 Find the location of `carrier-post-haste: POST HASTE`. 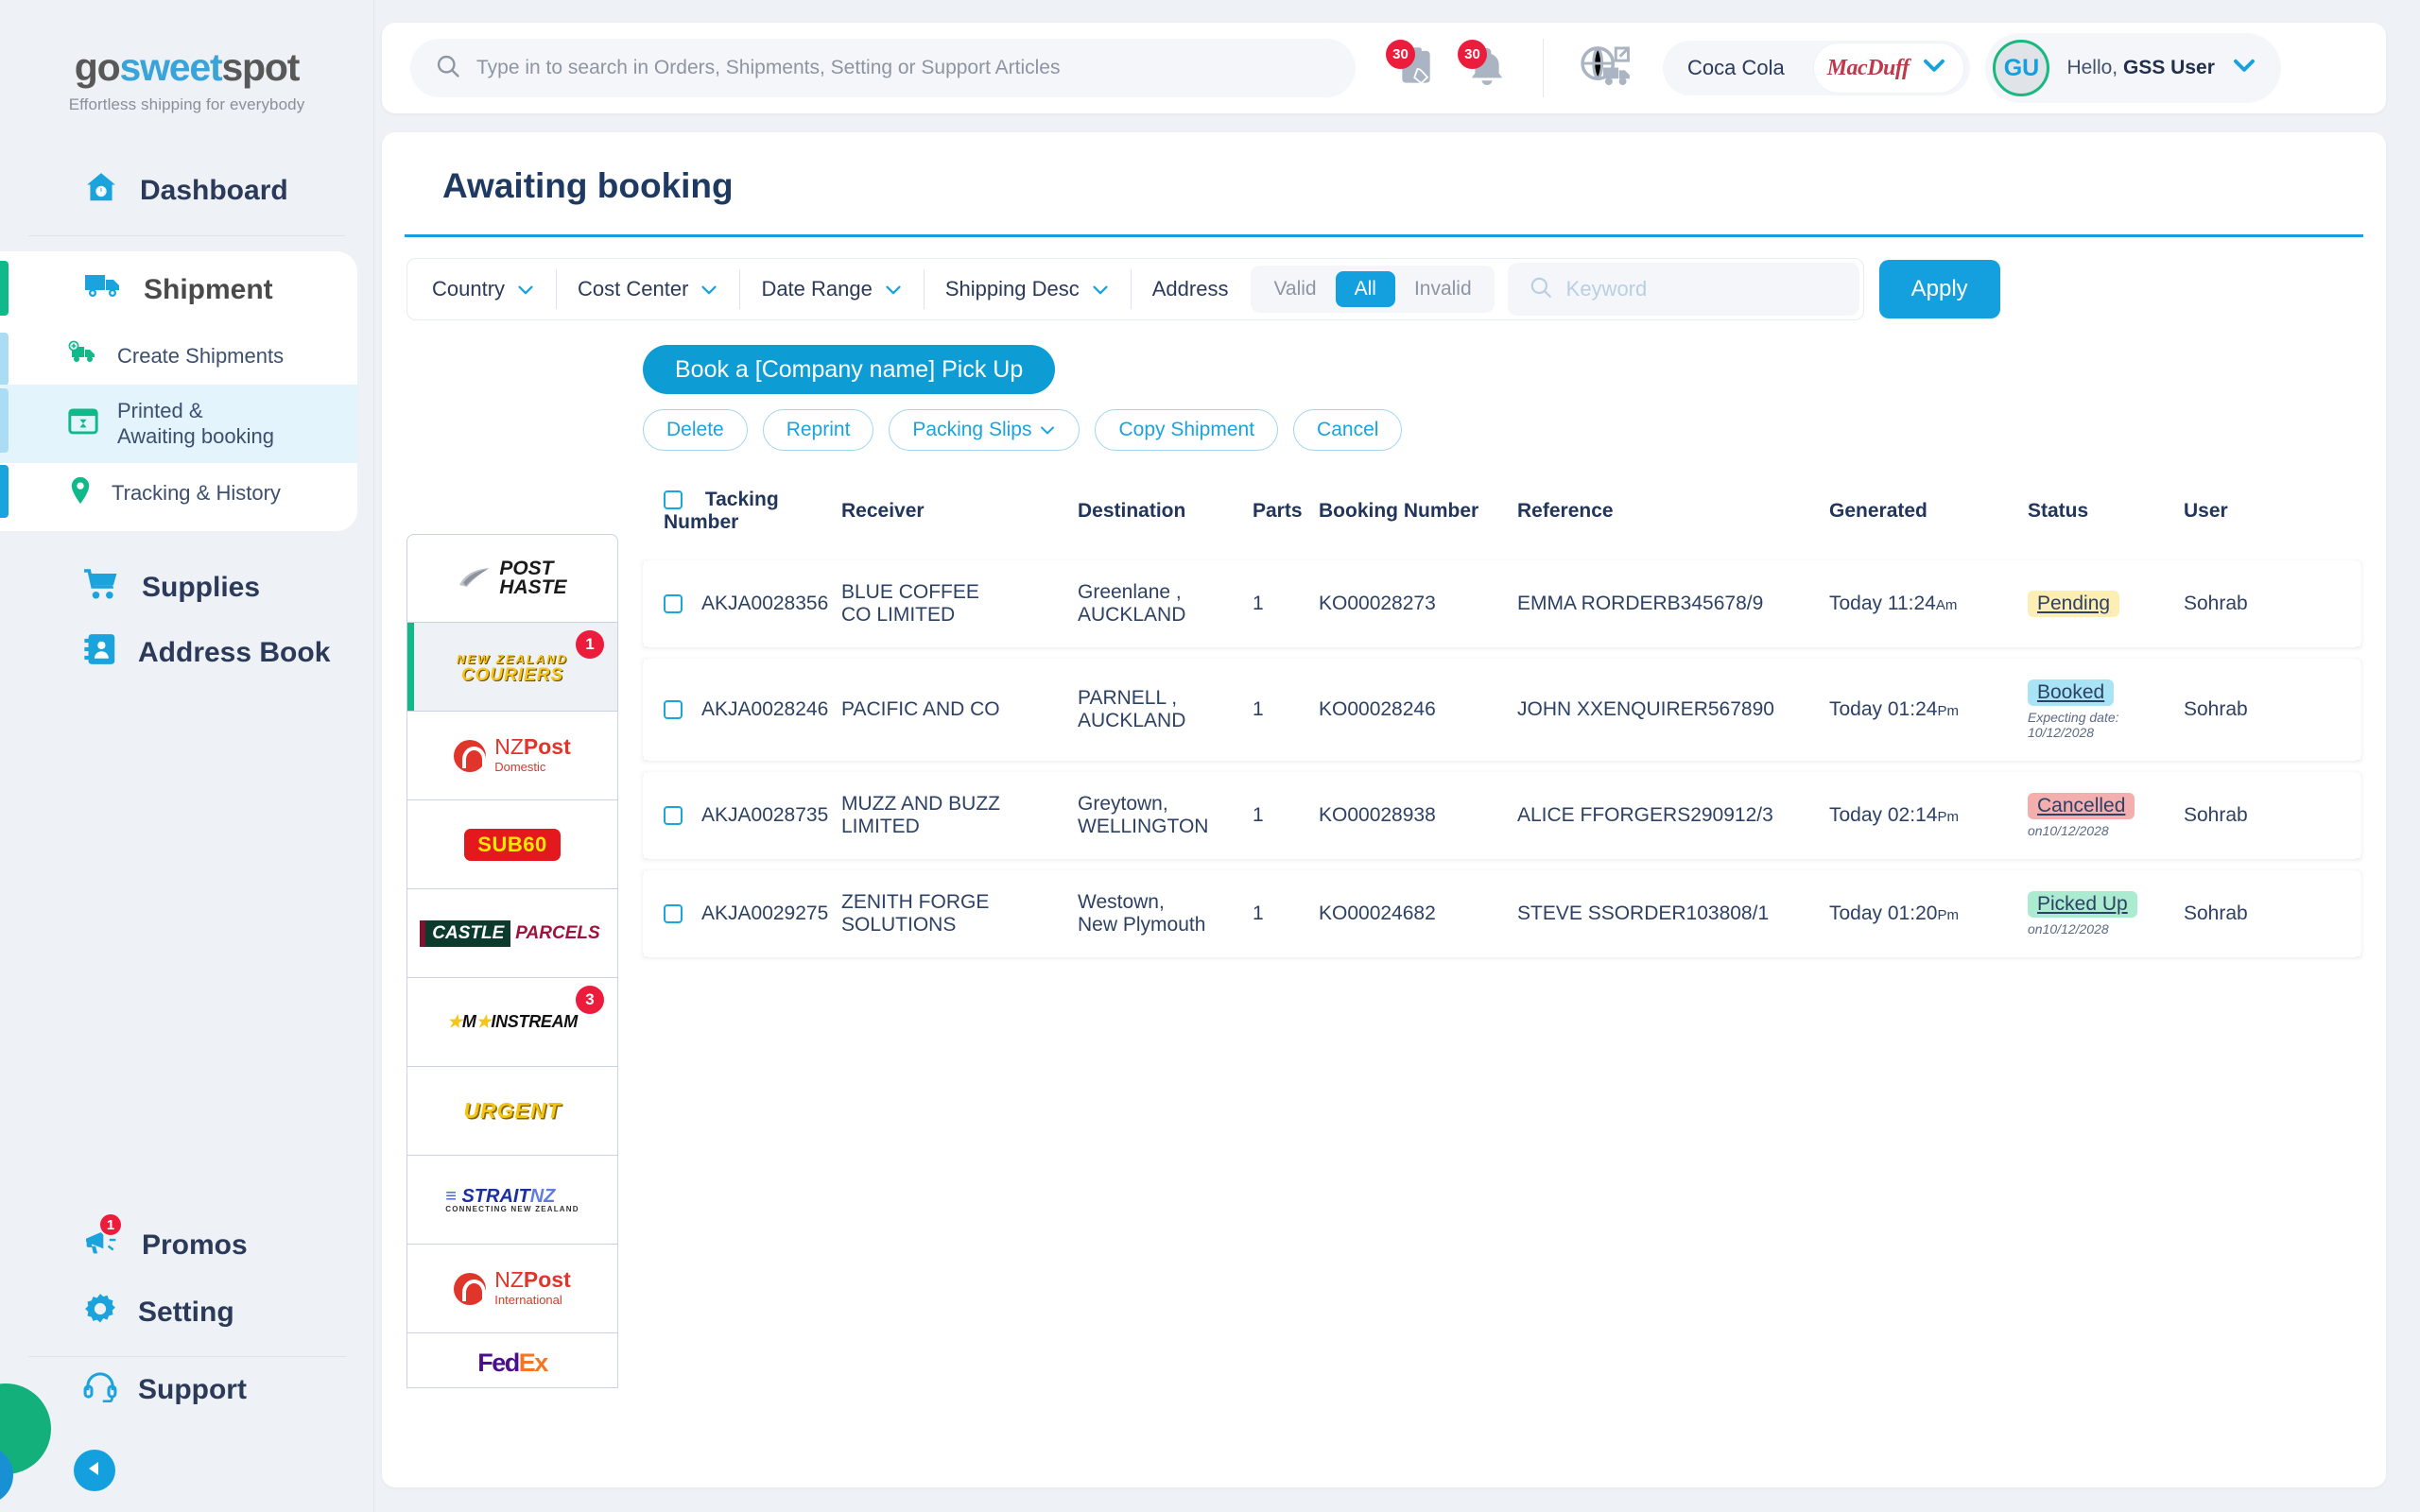

carrier-post-haste: POST HASTE is located at coordinates (512, 578).